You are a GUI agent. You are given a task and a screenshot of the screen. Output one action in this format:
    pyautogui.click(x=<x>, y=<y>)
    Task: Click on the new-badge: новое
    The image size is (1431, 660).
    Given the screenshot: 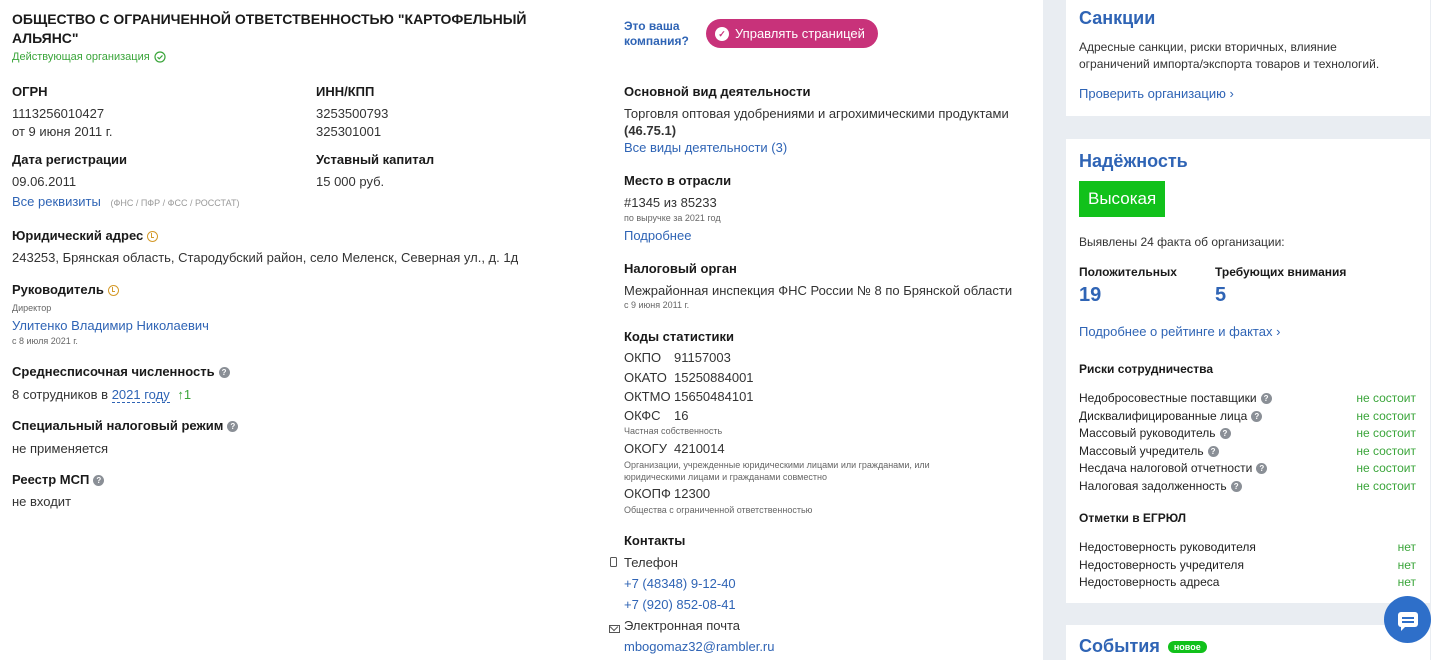 What is the action you would take?
    pyautogui.click(x=1187, y=647)
    